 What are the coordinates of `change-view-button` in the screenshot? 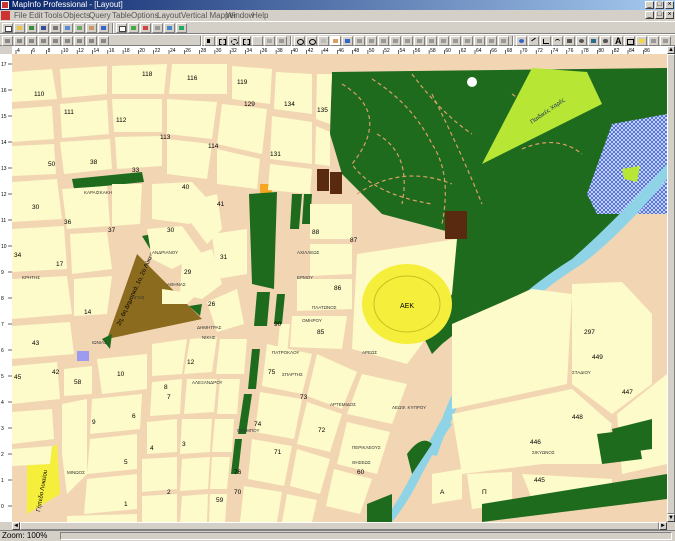 It's located at (323, 41).